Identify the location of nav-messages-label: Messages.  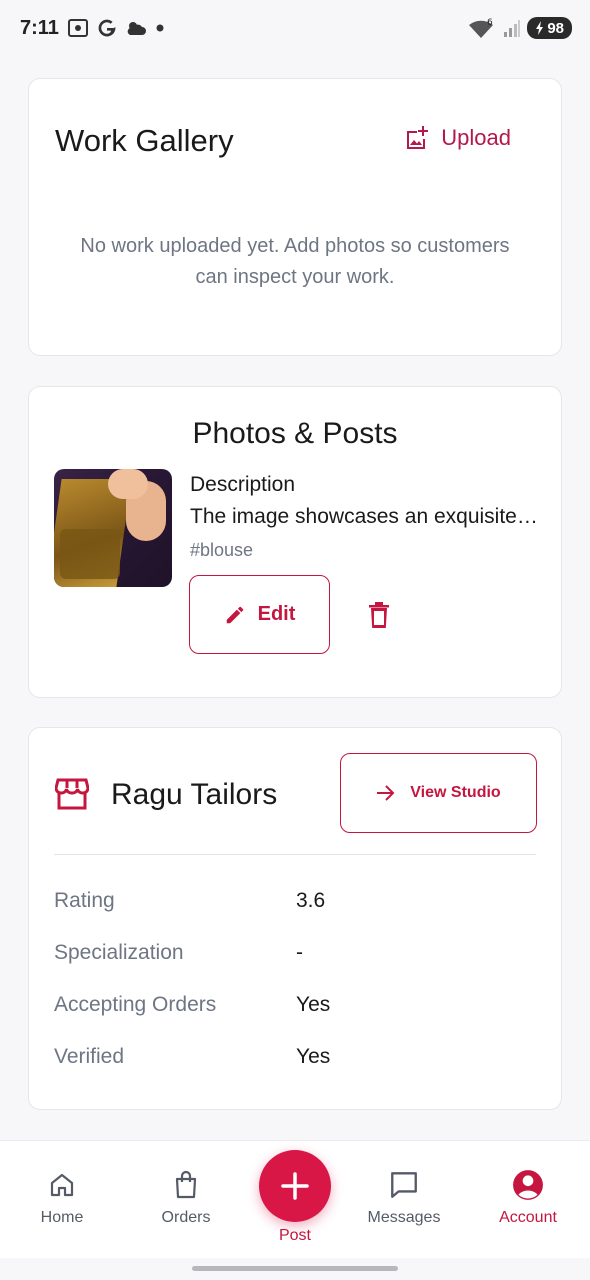
(404, 1217).